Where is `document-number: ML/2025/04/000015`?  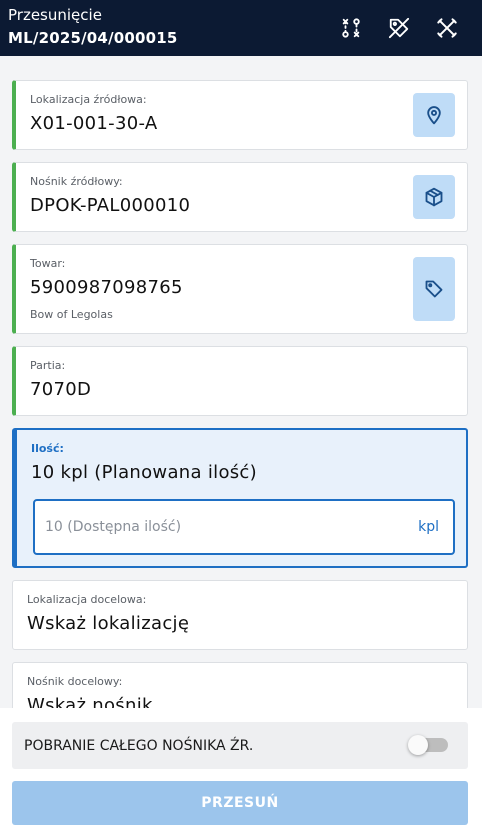
document-number: ML/2025/04/000015 is located at coordinates (93, 38).